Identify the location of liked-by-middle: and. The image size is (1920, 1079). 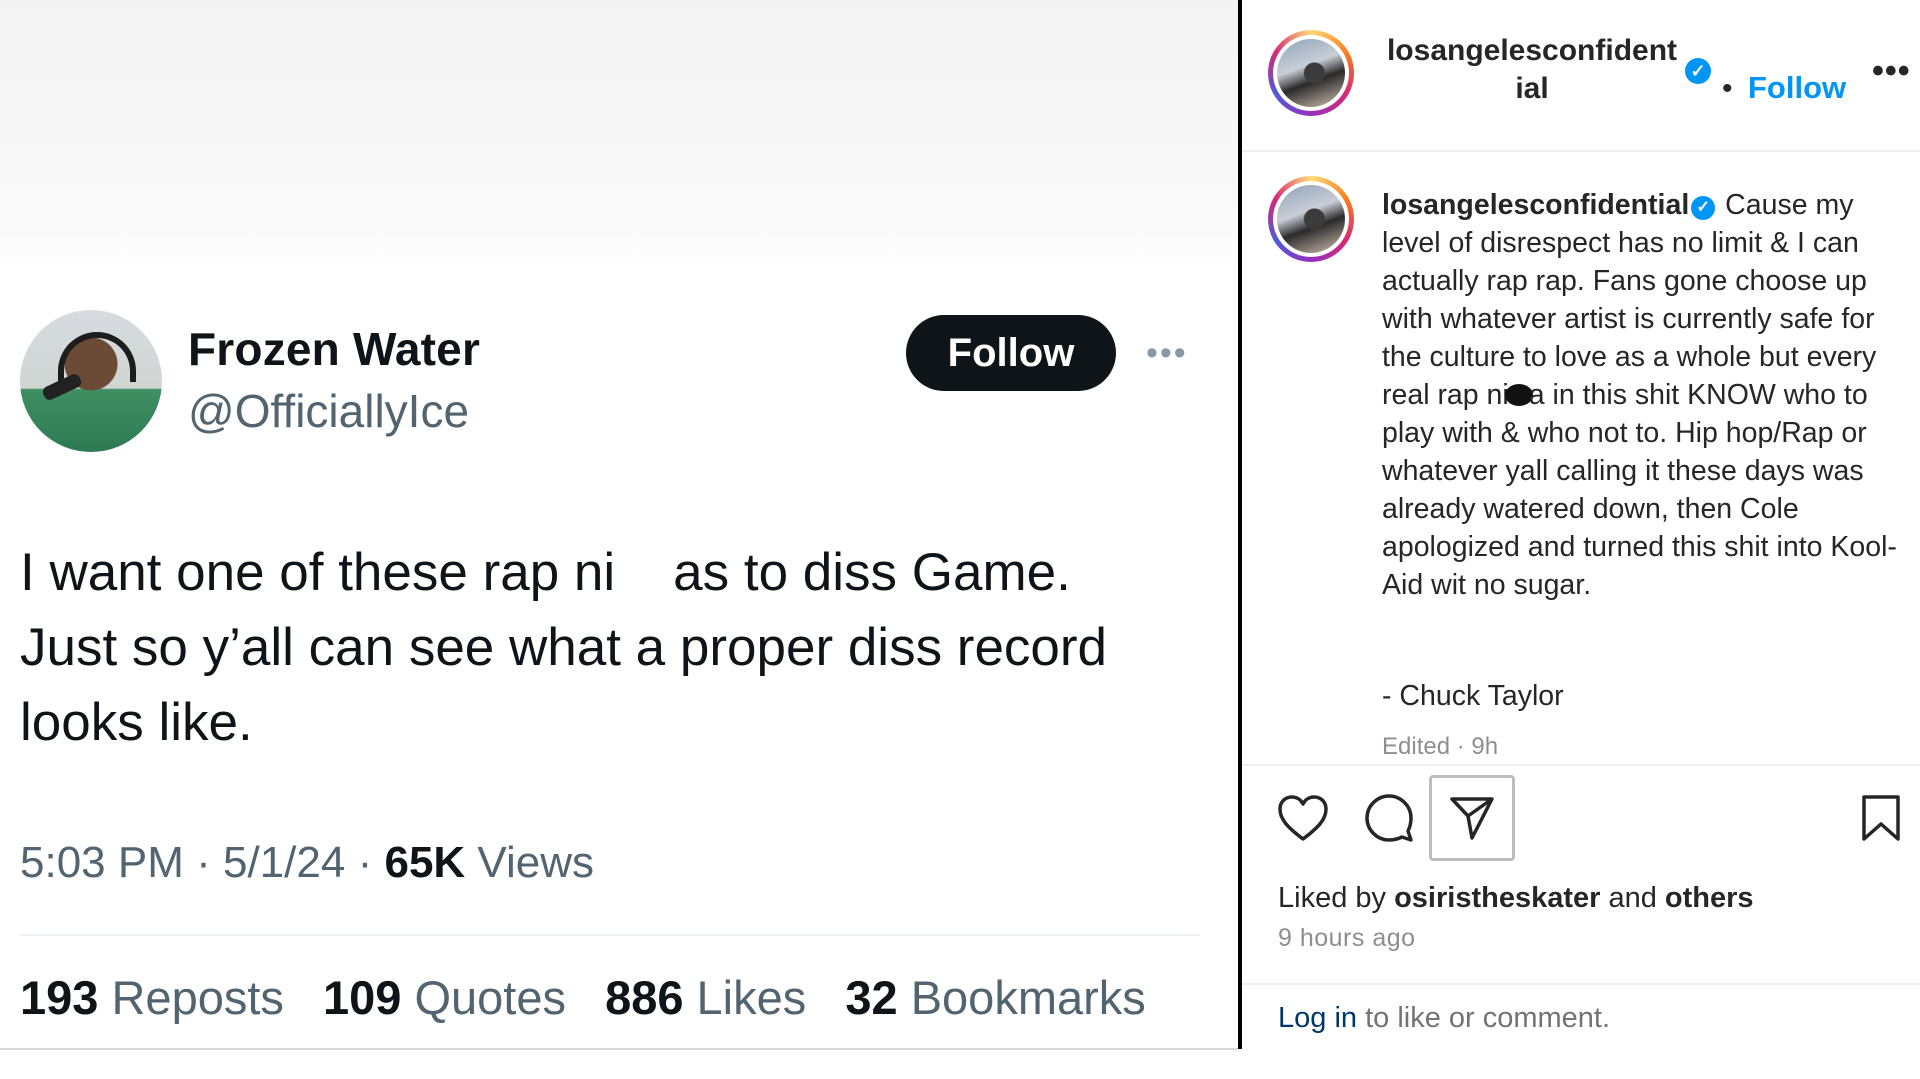
(1632, 898).